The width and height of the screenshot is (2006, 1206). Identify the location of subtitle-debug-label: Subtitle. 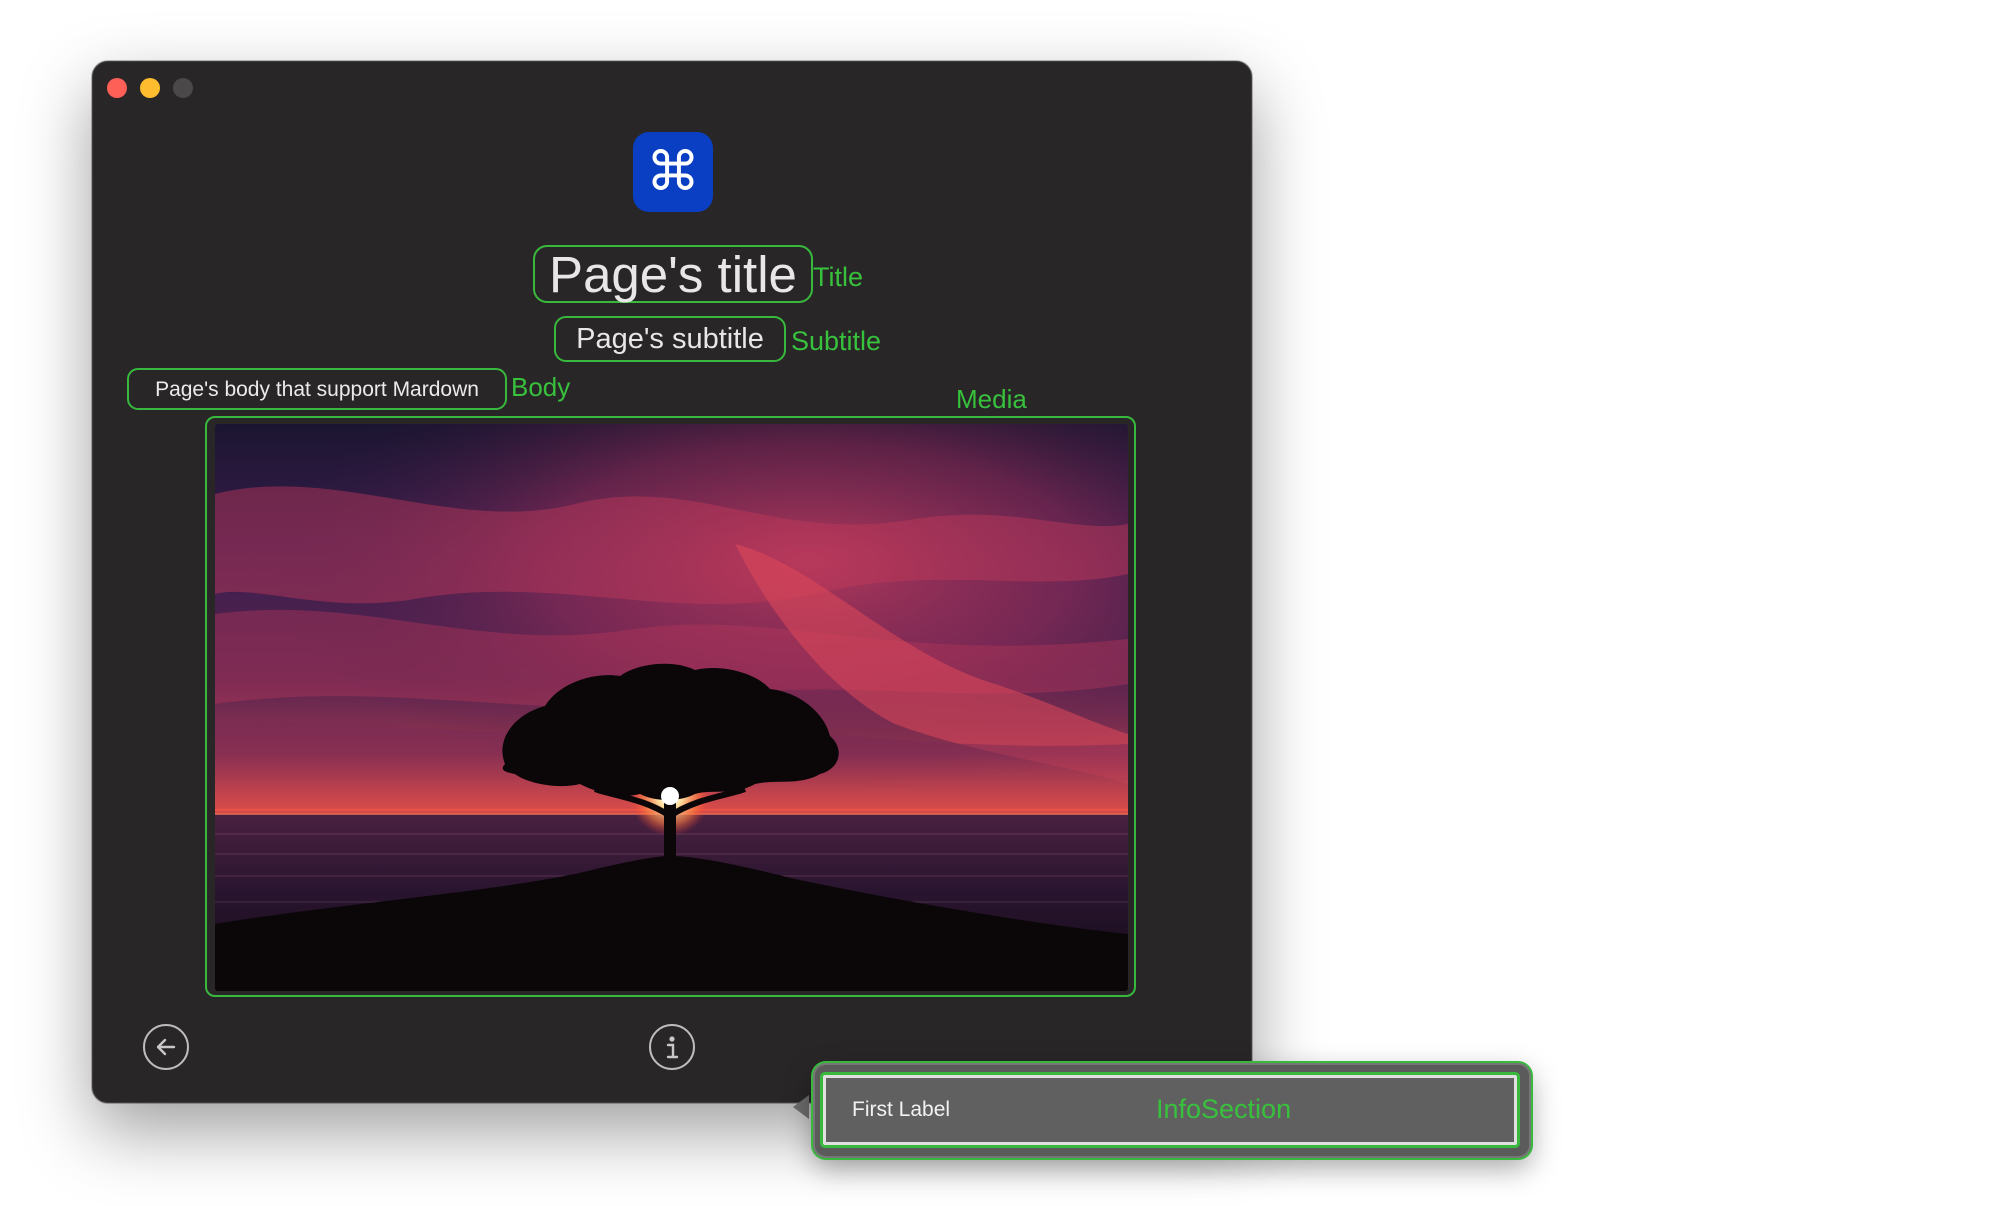
(836, 341).